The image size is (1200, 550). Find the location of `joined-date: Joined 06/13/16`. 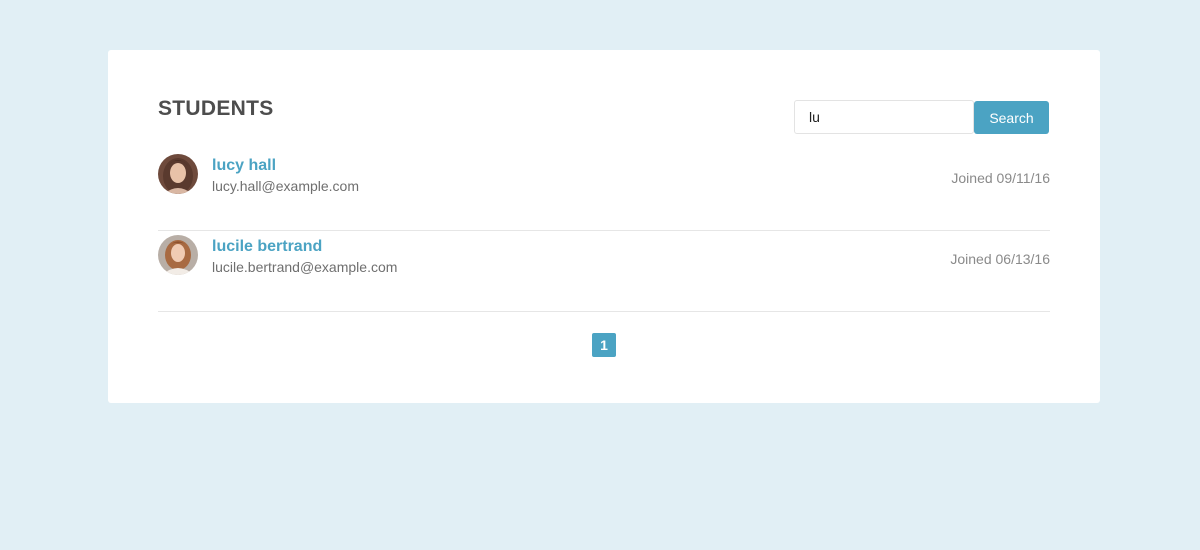

joined-date: Joined 06/13/16 is located at coordinates (1000, 259).